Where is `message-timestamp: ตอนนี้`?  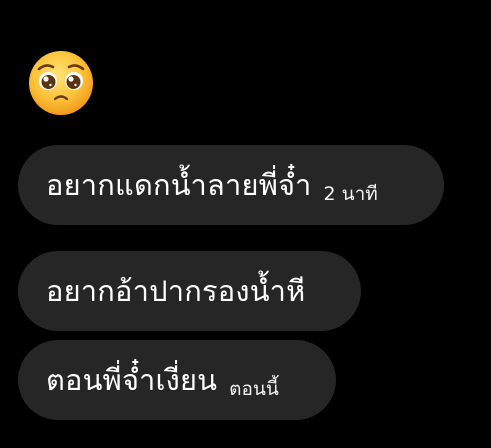 message-timestamp: ตอนนี้ is located at coordinates (254, 389).